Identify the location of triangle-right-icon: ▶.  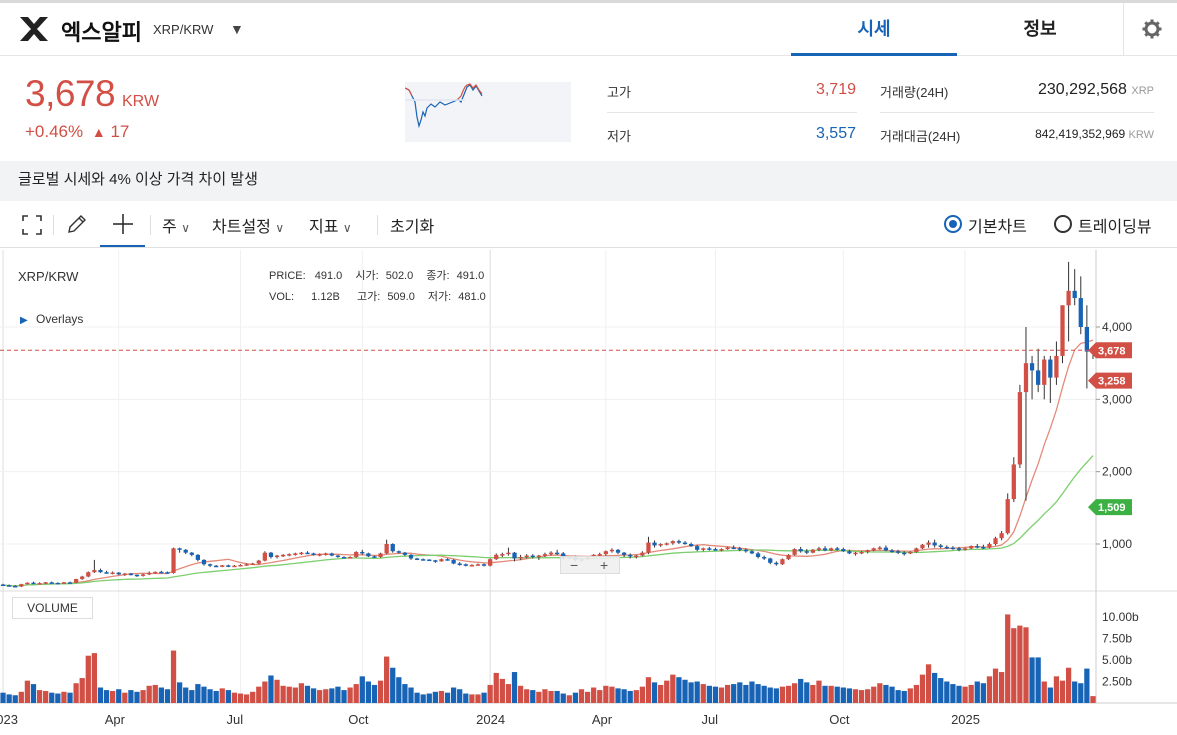
(24, 320).